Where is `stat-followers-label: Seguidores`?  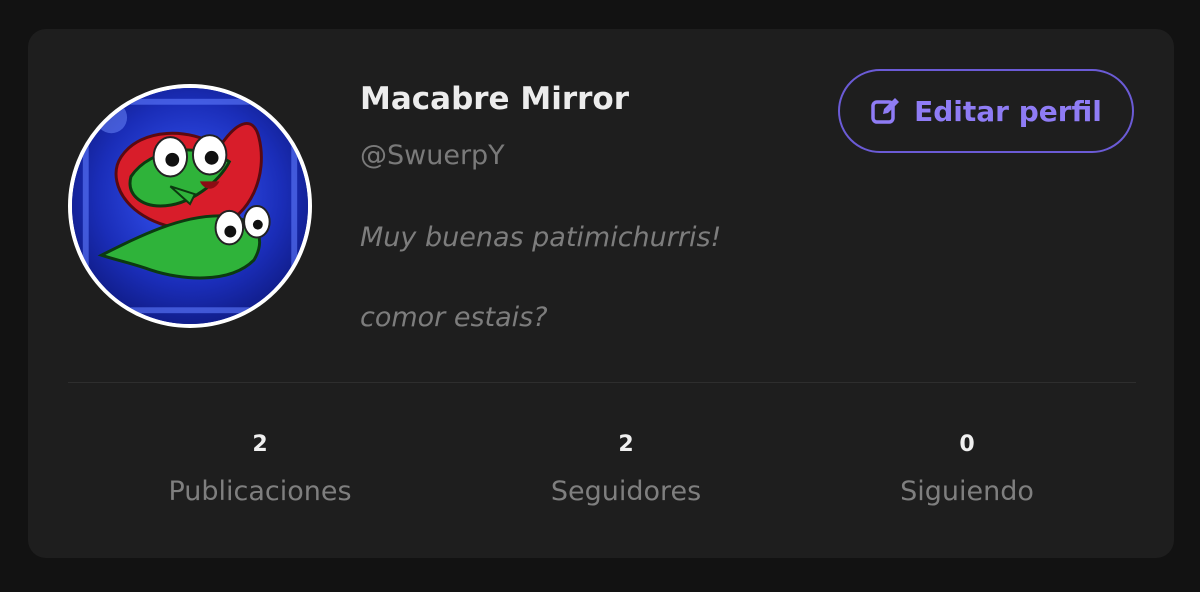
stat-followers-label: Seguidores is located at coordinates (626, 491).